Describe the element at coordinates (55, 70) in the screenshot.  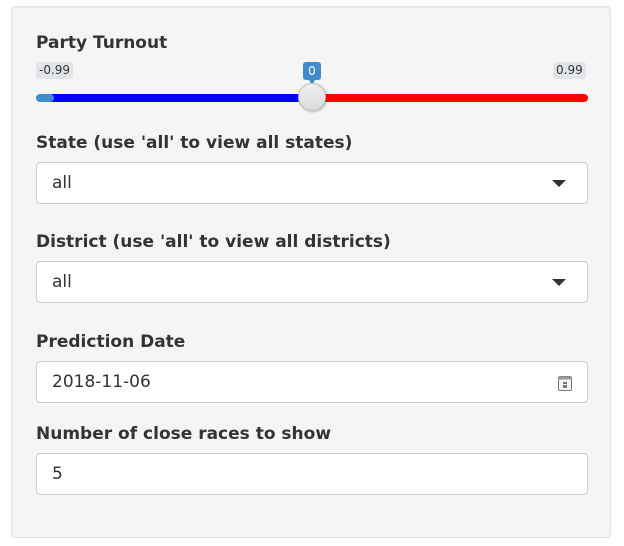
I see `slider-min-label: -0.99` at that location.